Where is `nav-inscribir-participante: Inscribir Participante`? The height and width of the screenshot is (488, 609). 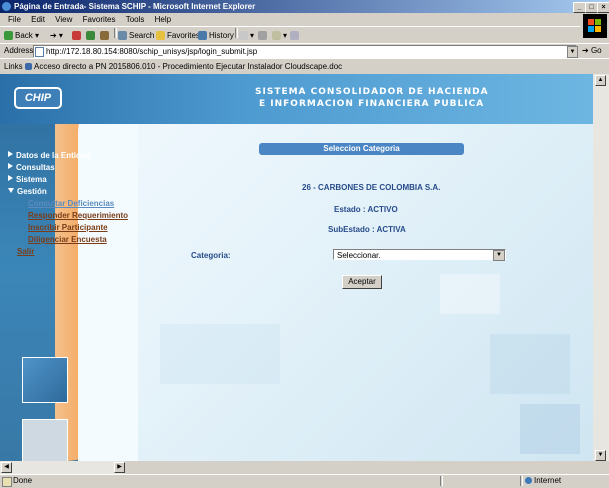
nav-inscribir-participante: Inscribir Participante is located at coordinates (78, 228).